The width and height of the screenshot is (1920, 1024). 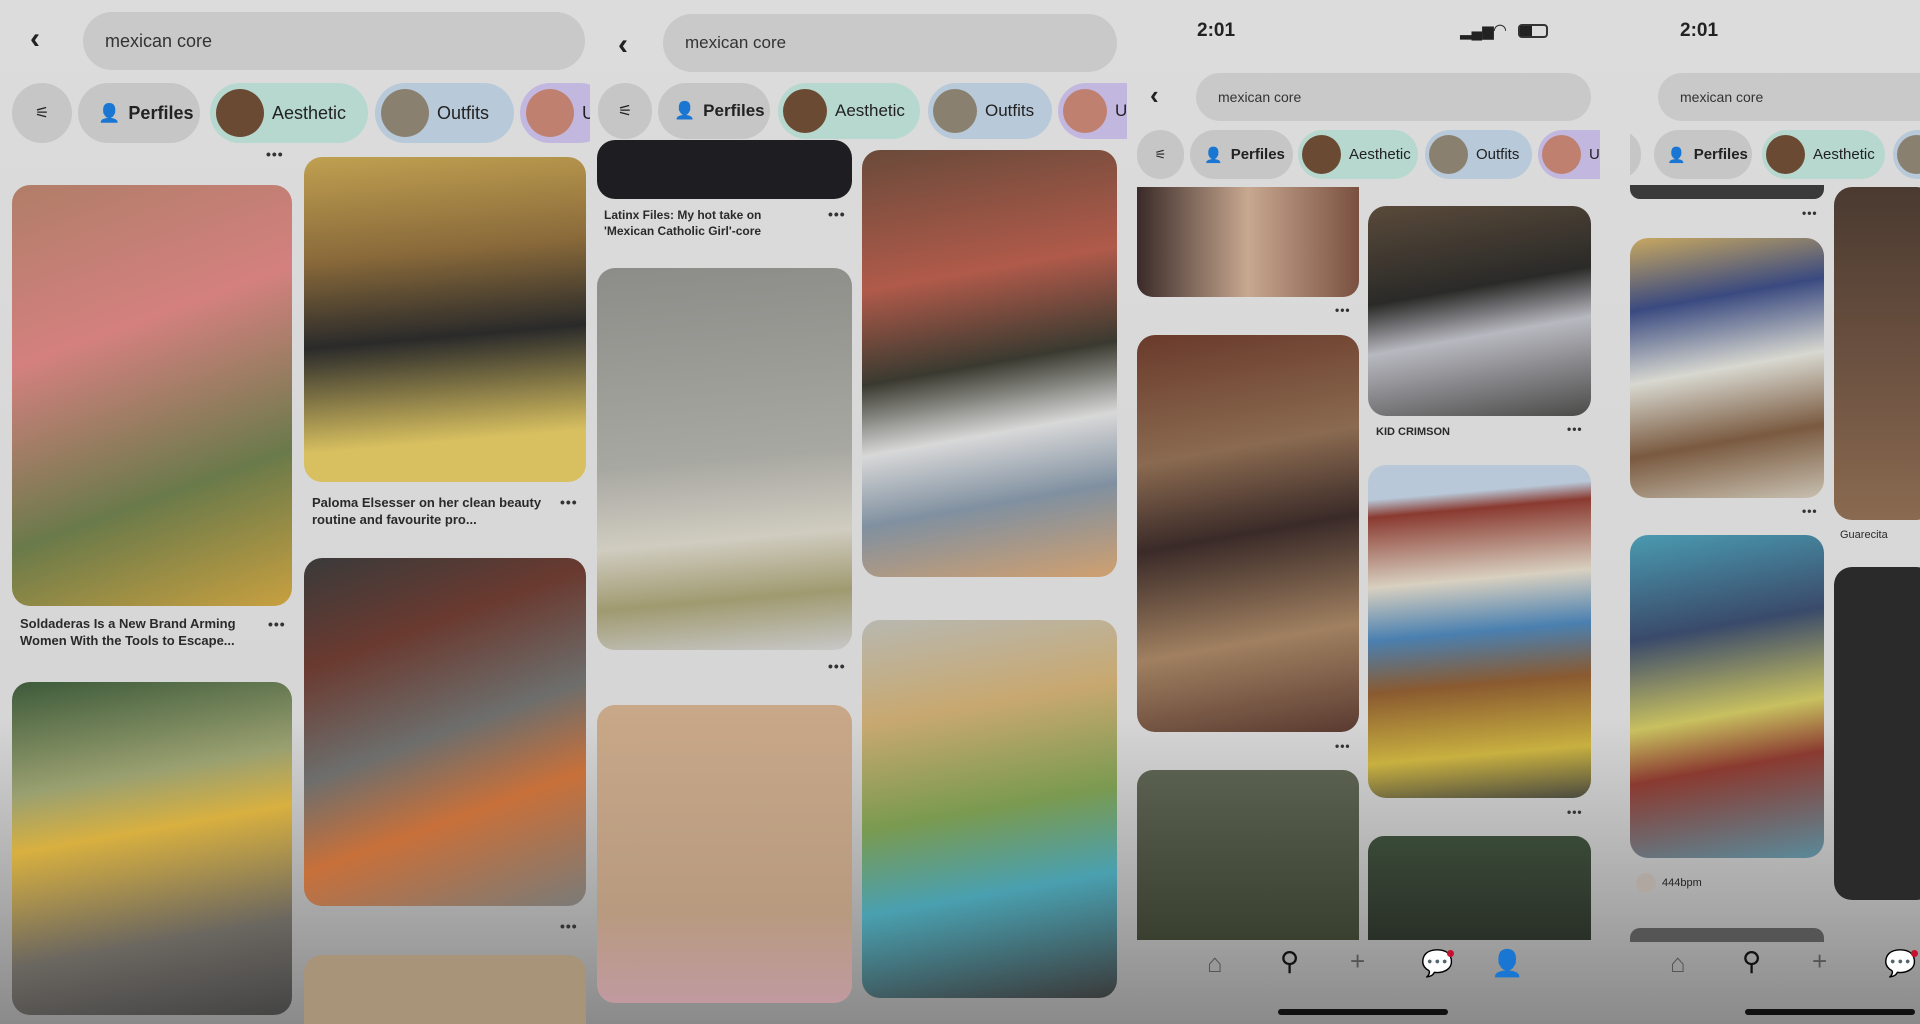 I want to click on pin-author: 444bpm, so click(x=1682, y=883).